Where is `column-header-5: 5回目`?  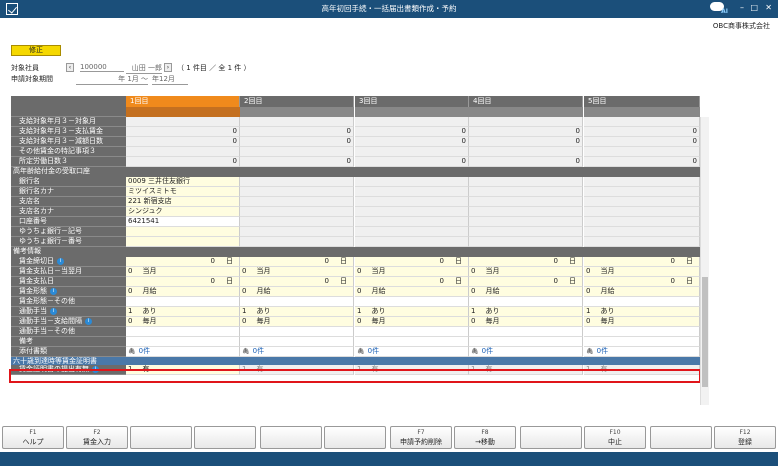 column-header-5: 5回目 is located at coordinates (642, 101).